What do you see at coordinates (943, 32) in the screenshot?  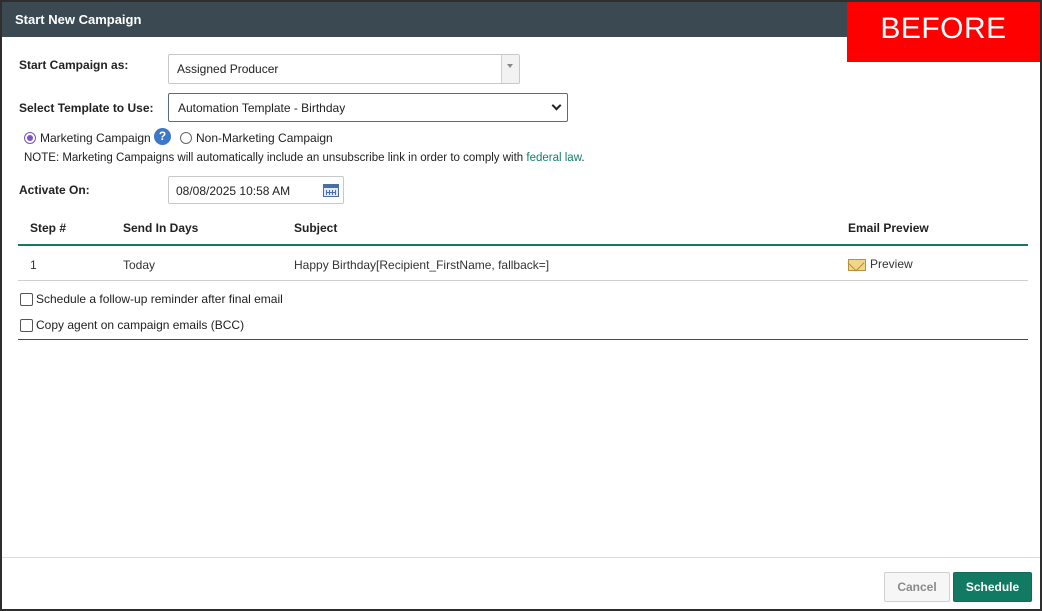 I see `before-badge: BEFORE` at bounding box center [943, 32].